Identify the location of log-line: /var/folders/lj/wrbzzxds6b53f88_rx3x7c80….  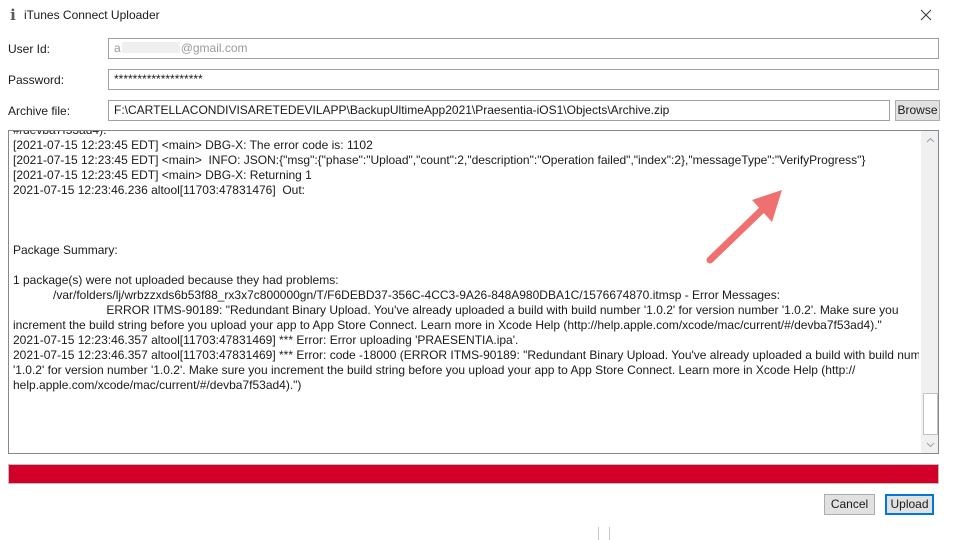
(397, 295).